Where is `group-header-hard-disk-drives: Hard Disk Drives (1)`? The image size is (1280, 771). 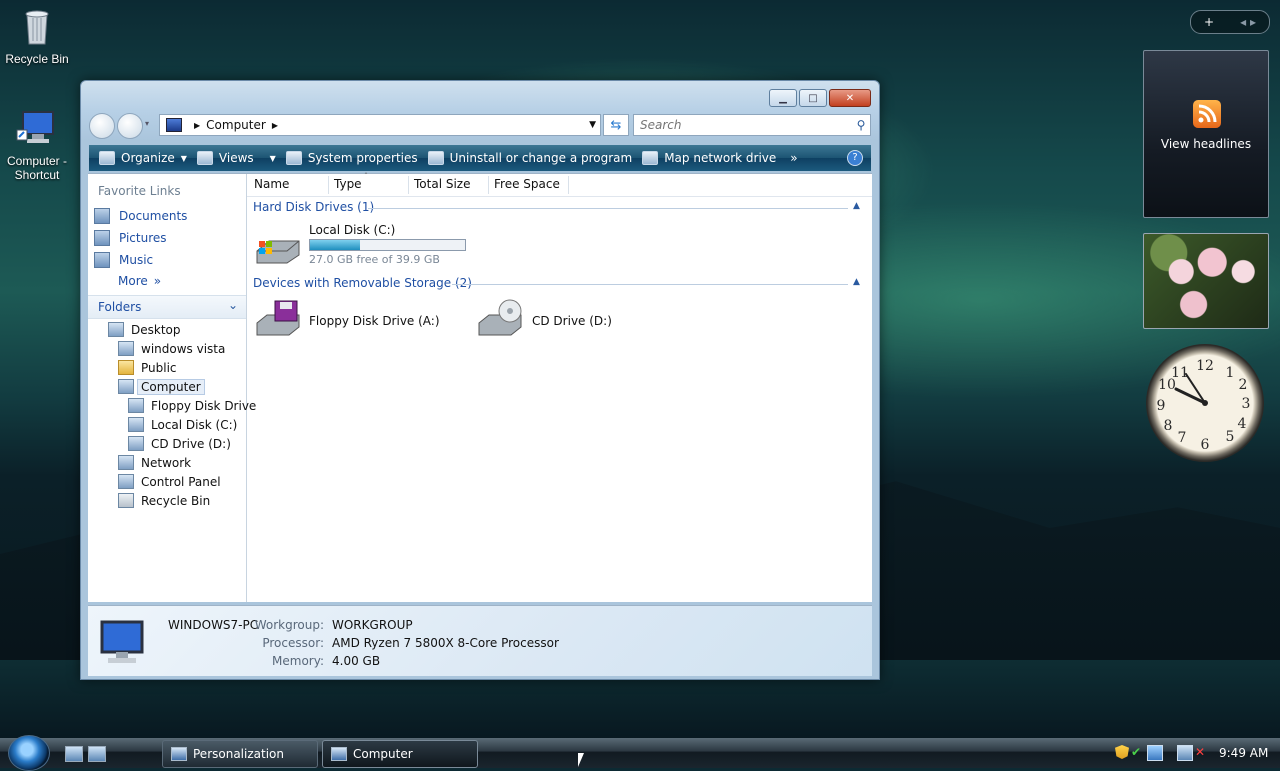
group-header-hard-disk-drives: Hard Disk Drives (1) is located at coordinates (313, 207).